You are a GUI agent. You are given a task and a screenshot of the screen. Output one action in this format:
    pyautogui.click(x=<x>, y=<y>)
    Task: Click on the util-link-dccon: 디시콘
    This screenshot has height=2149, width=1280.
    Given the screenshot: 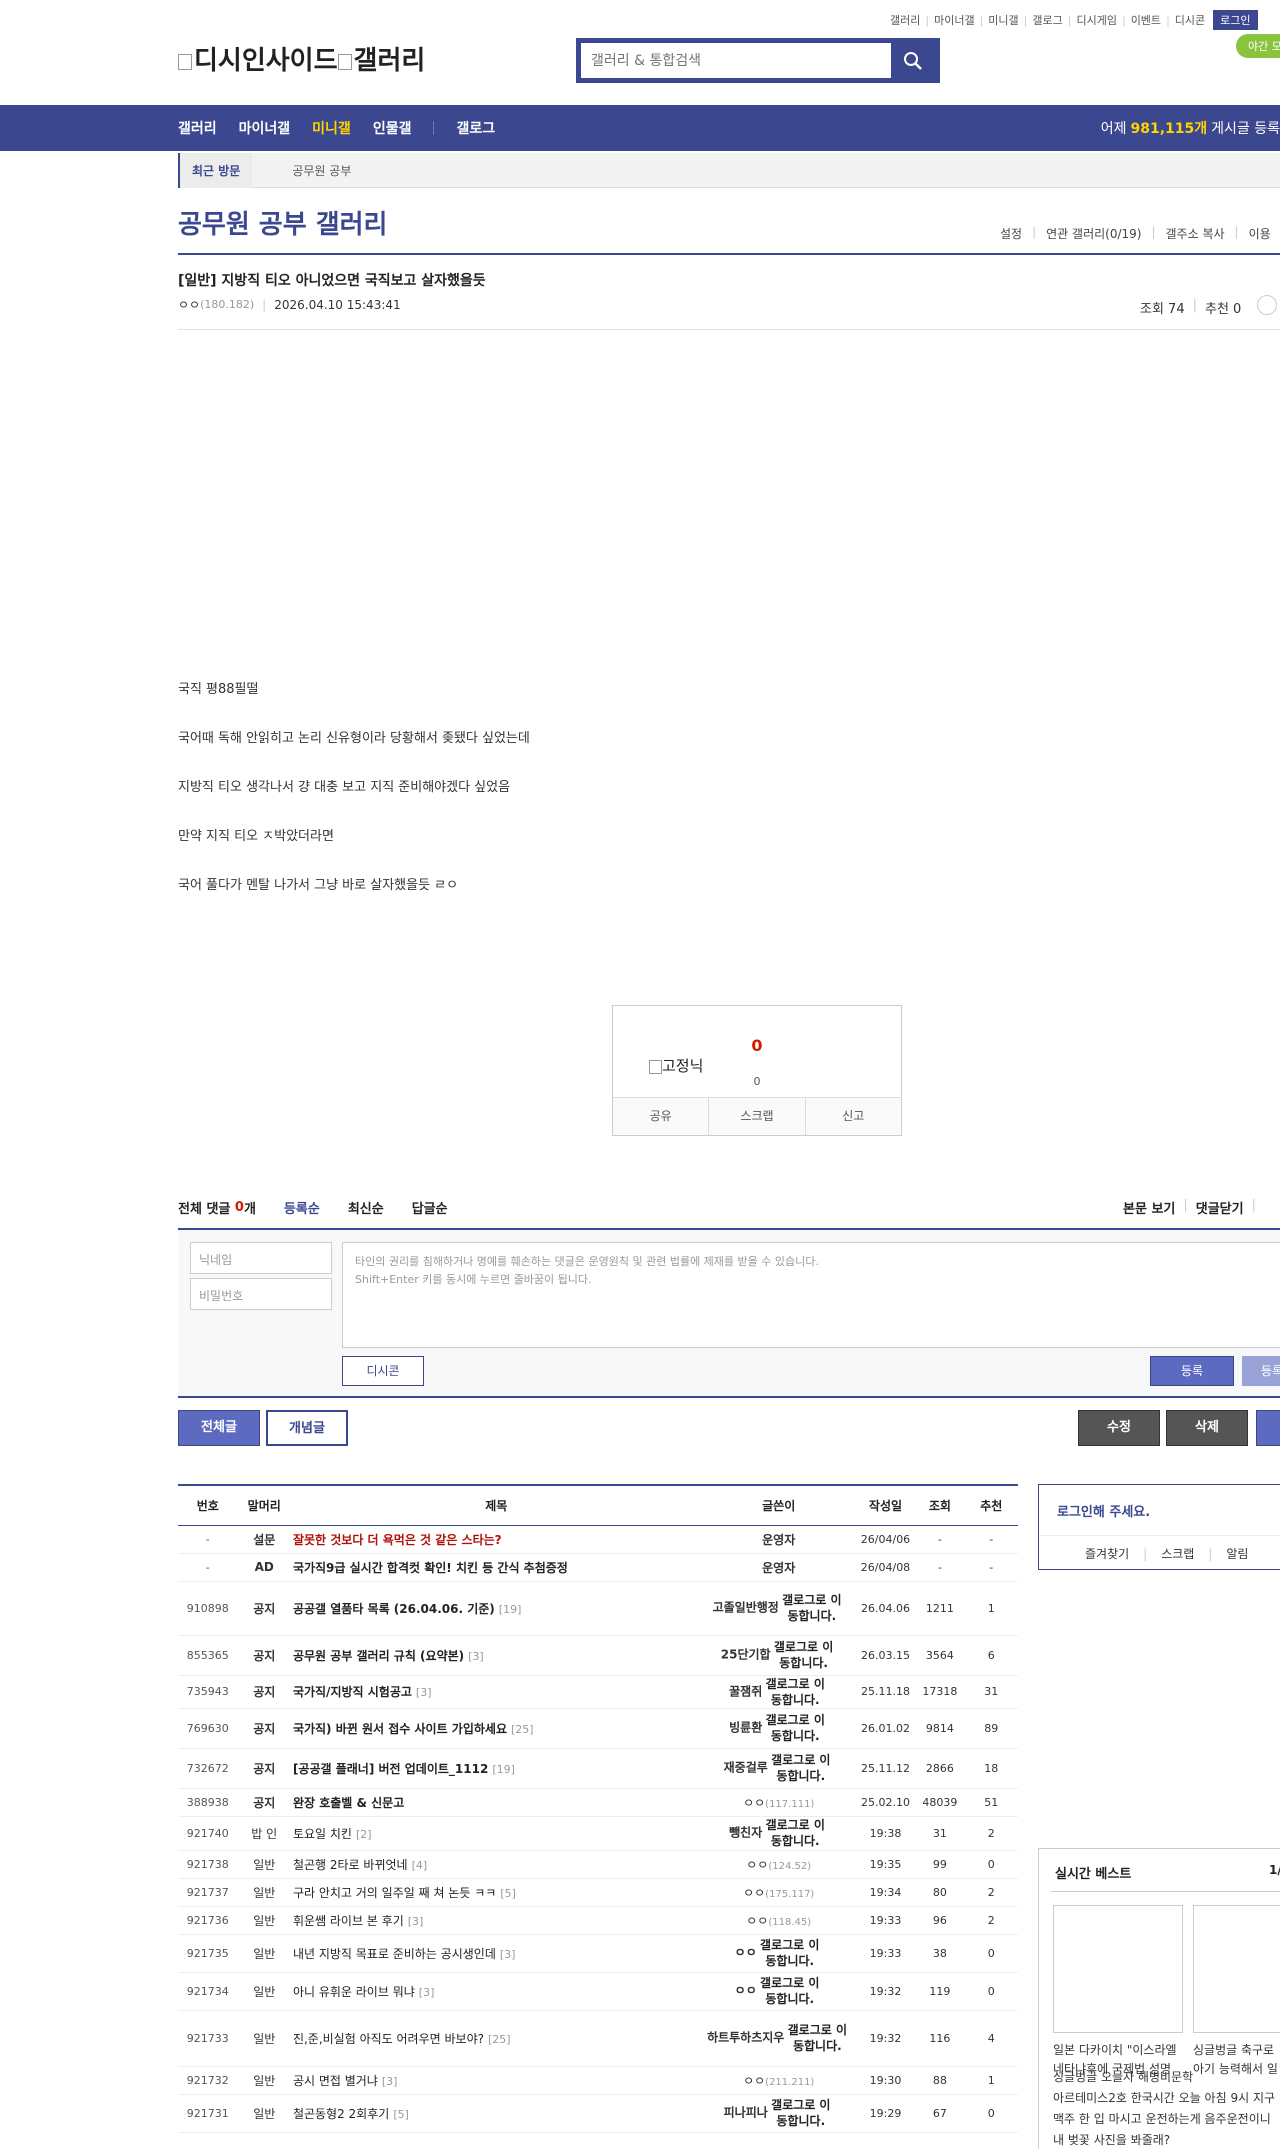 What is the action you would take?
    pyautogui.click(x=1190, y=20)
    